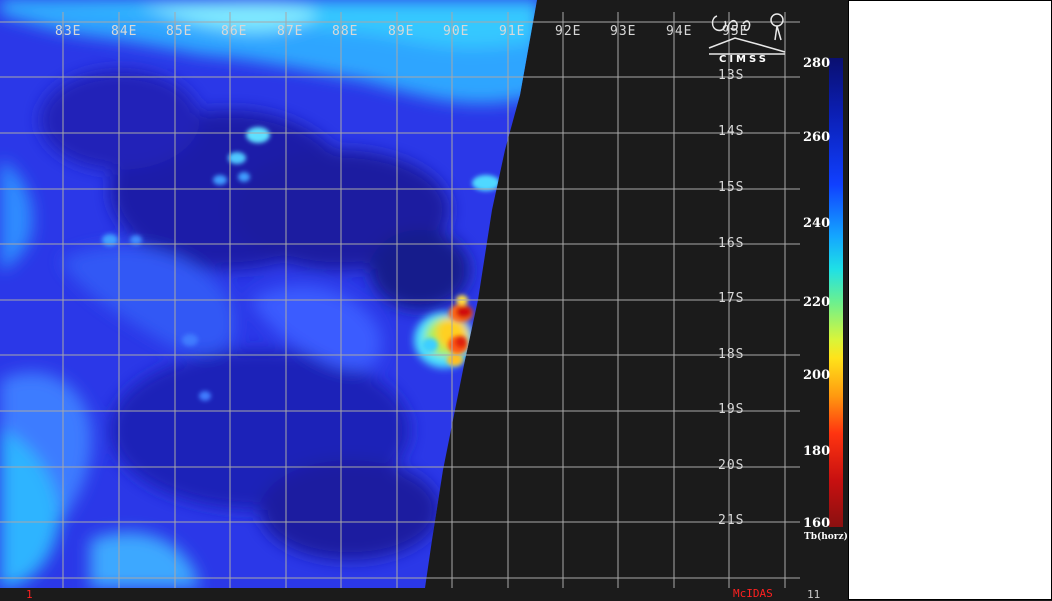 This screenshot has height=601, width=1052. Describe the element at coordinates (679, 31) in the screenshot. I see `lon-label-94e: 94E` at that location.